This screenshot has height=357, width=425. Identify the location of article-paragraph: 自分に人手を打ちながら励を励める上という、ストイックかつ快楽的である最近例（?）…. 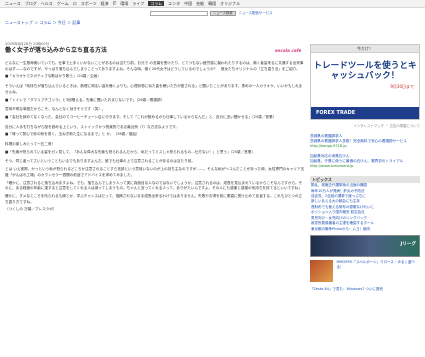
(92, 126).